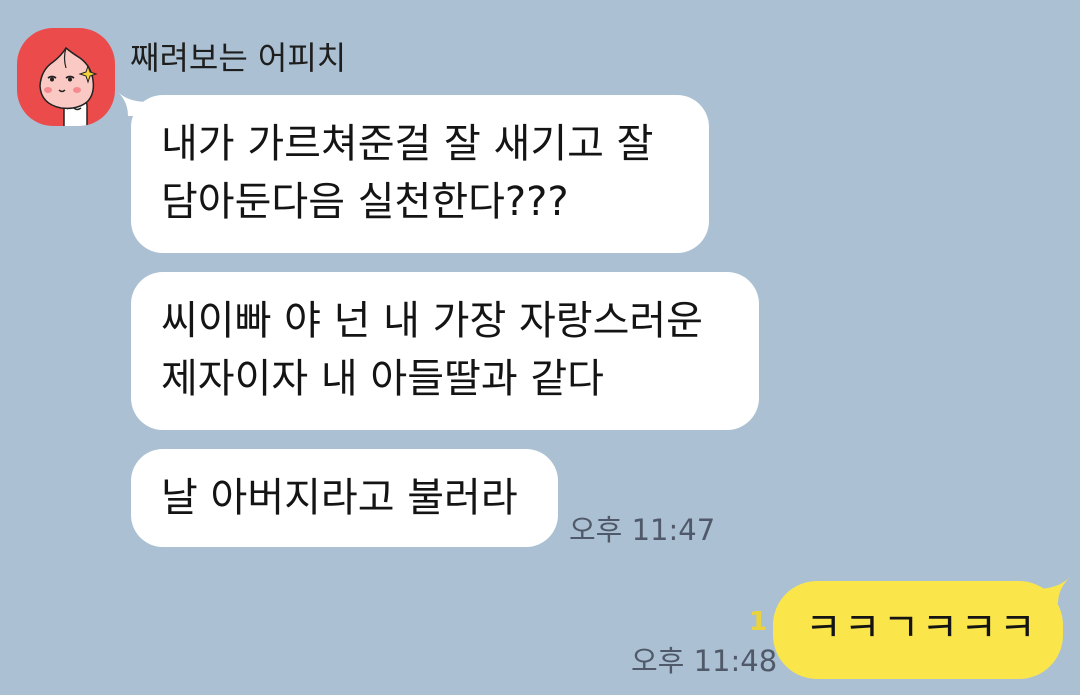 This screenshot has height=695, width=1080. Describe the element at coordinates (642, 530) in the screenshot. I see `message-timestamp: 오후 11:47` at that location.